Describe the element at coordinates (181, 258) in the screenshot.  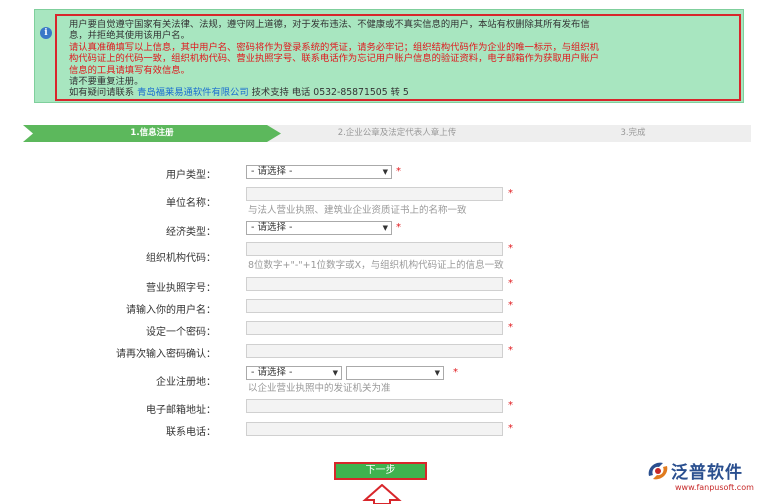
I see `org-code-label: 组织机构代码：` at that location.